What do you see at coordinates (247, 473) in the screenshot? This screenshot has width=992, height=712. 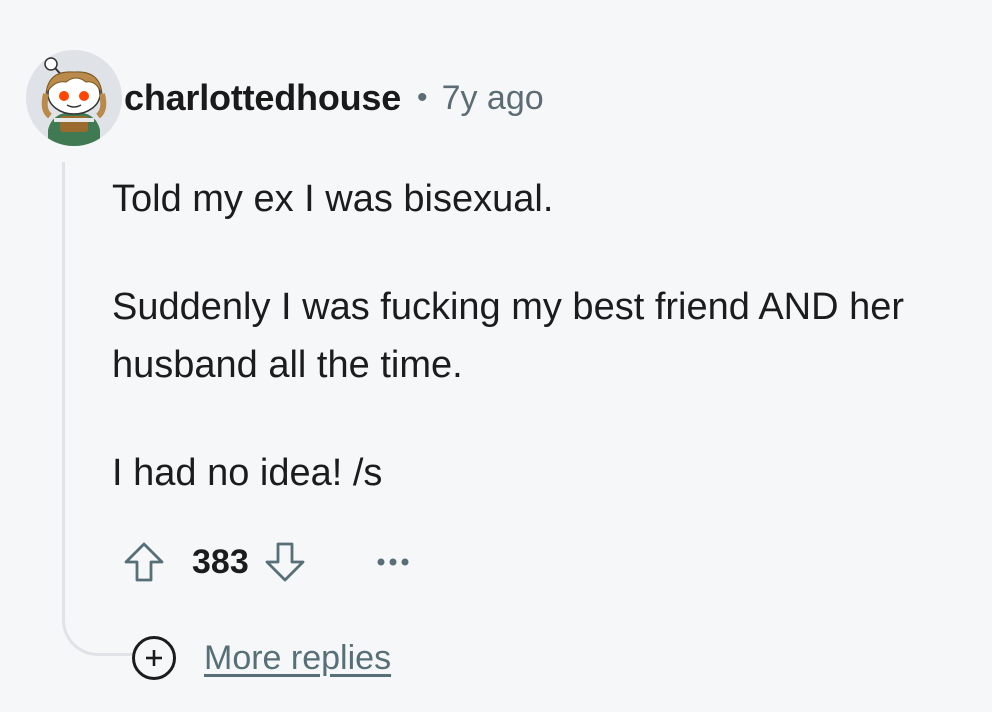 I see `comment-paragraph: I had no idea! /s` at bounding box center [247, 473].